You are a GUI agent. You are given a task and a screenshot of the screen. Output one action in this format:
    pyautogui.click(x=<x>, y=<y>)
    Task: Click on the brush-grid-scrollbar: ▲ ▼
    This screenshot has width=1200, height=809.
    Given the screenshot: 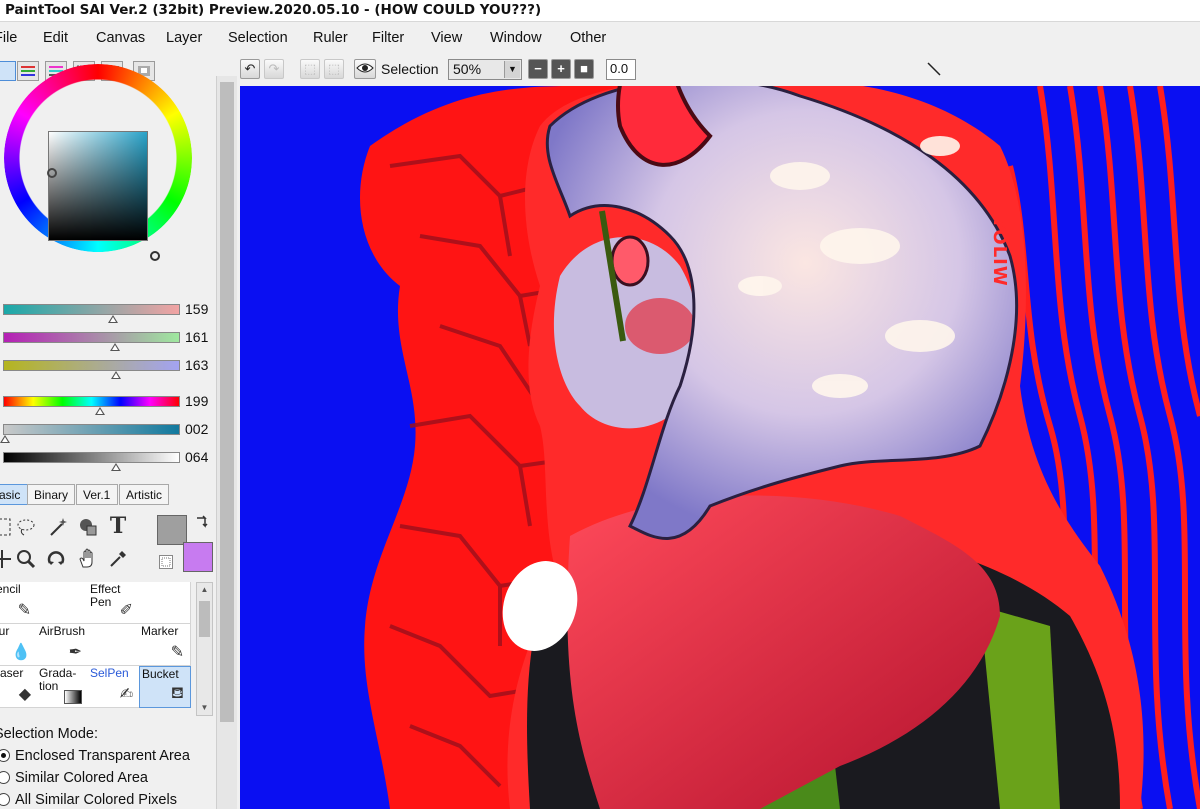 What is the action you would take?
    pyautogui.click(x=204, y=649)
    